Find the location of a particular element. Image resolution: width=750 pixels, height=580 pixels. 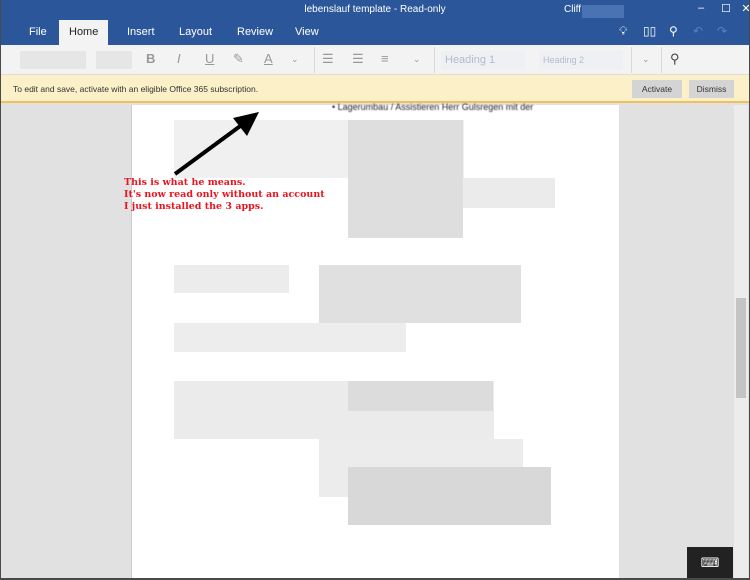

font-color-button: A is located at coordinates (268, 58).